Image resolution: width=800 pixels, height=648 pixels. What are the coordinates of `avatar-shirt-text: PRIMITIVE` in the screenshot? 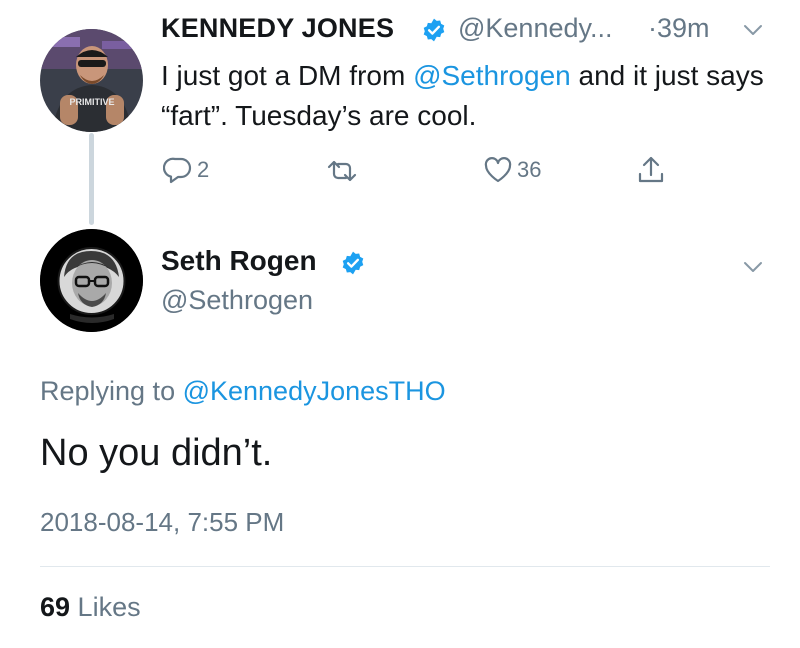 It's located at (91, 102).